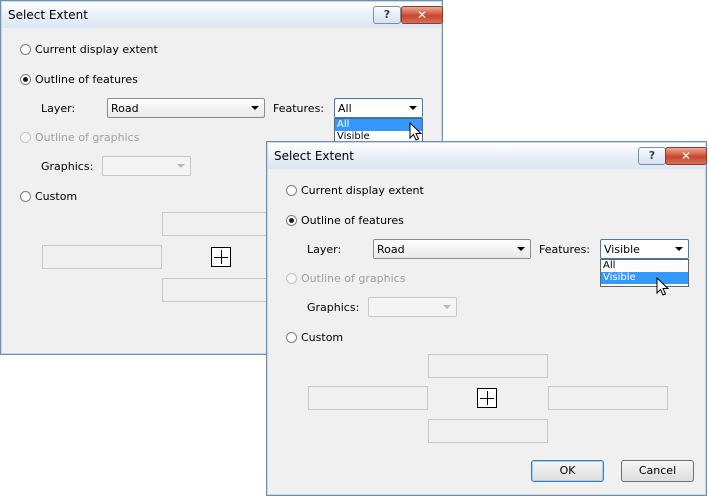 This screenshot has width=709, height=497. What do you see at coordinates (378, 108) in the screenshot?
I see `features-combobox: All` at bounding box center [378, 108].